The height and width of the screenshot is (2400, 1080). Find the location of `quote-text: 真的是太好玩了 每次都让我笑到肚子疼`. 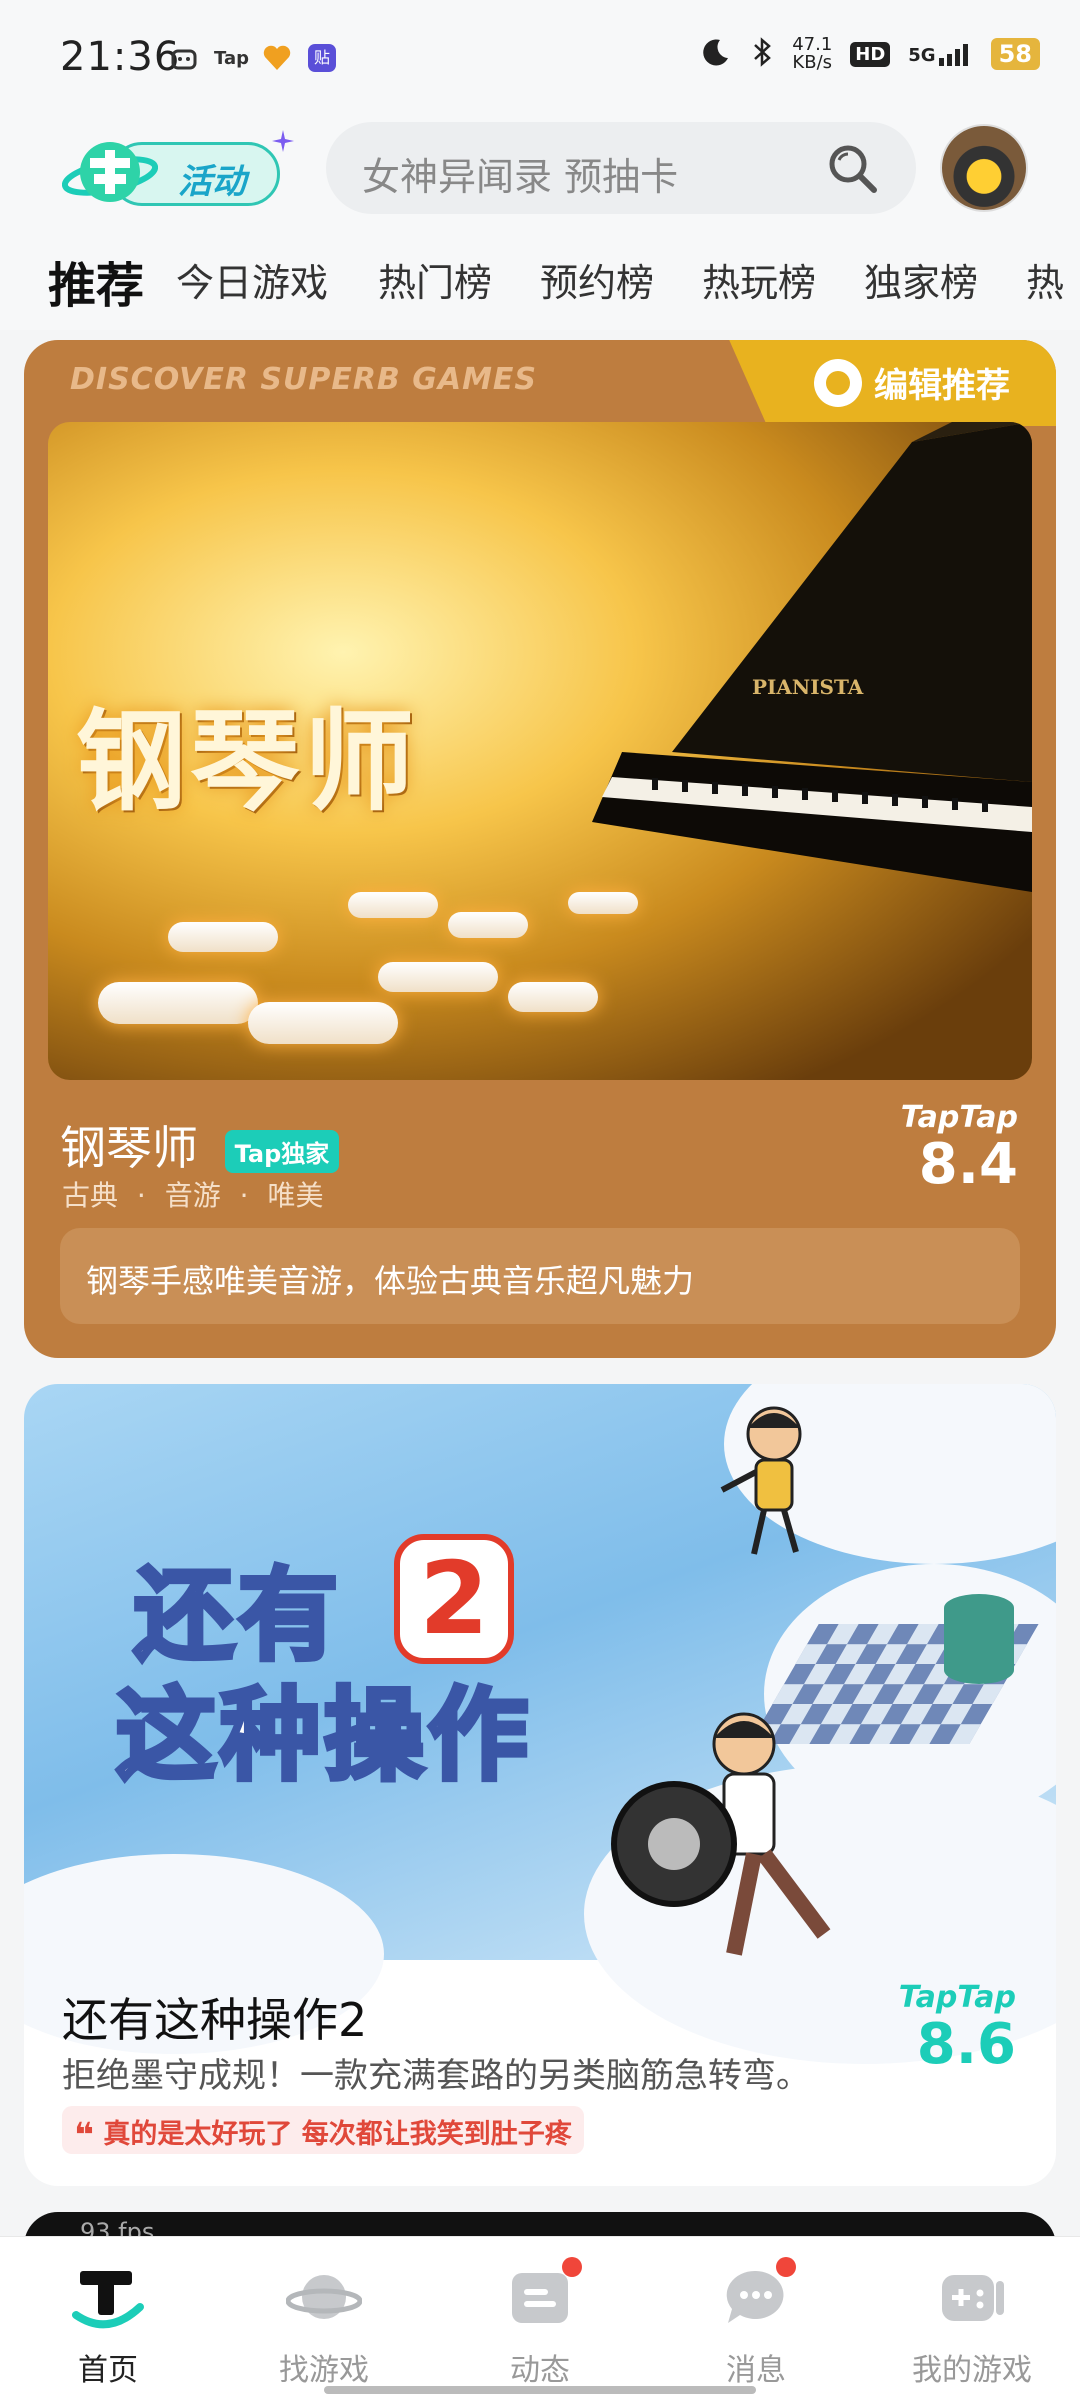

quote-text: 真的是太好玩了 每次都让我笑到肚子疼 is located at coordinates (337, 2134).